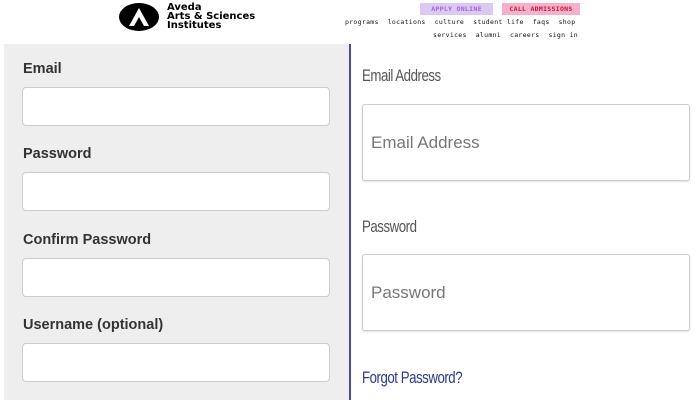 The image size is (700, 400). What do you see at coordinates (488, 35) in the screenshot?
I see `nav-item-alumni: alumni` at bounding box center [488, 35].